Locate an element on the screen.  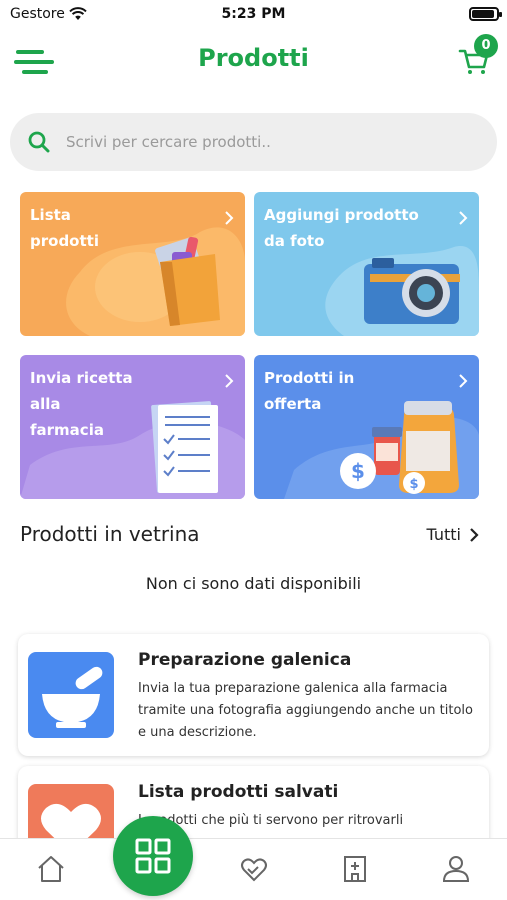
empty-state-text: Non ci sono dati disponibili is located at coordinates (253, 583).